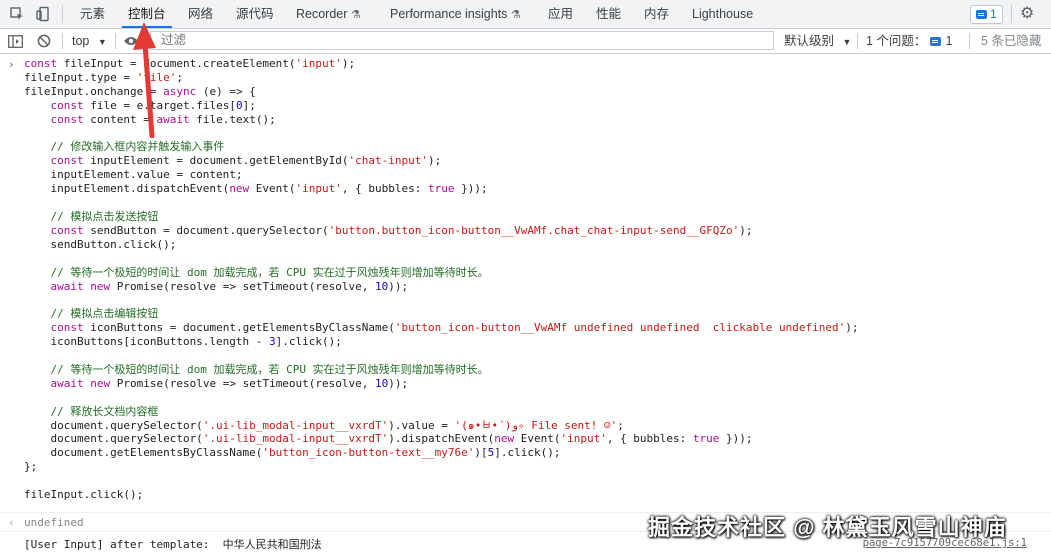 The image size is (1051, 558). Describe the element at coordinates (1011, 14) in the screenshot. I see `settings-separator` at that location.